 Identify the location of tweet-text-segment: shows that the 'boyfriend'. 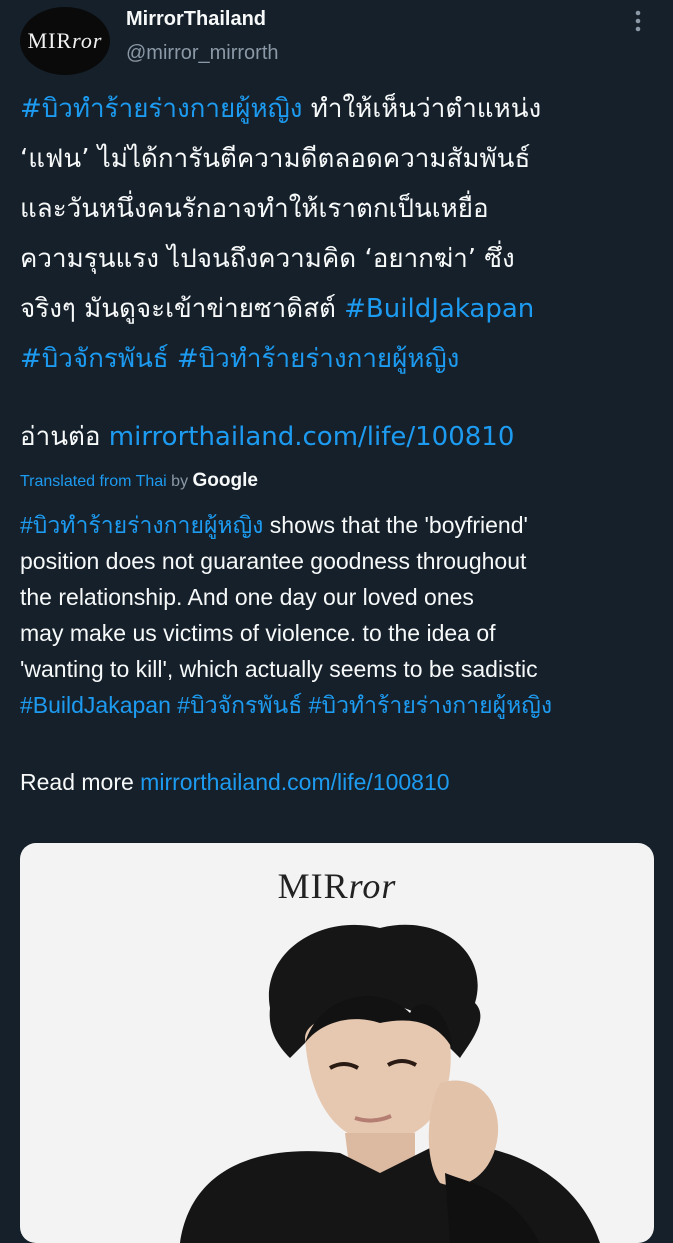
(395, 525).